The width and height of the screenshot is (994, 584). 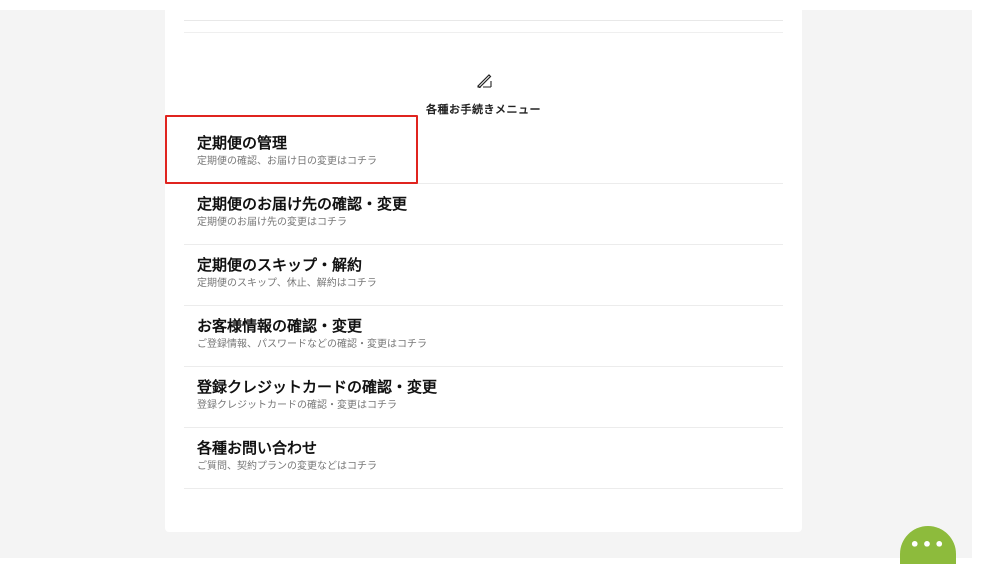 What do you see at coordinates (483, 214) in the screenshot?
I see `menu-item-delivery-address: 定期便のお届け先の確認・変更 定期便のお届け先の変更はコチラ` at bounding box center [483, 214].